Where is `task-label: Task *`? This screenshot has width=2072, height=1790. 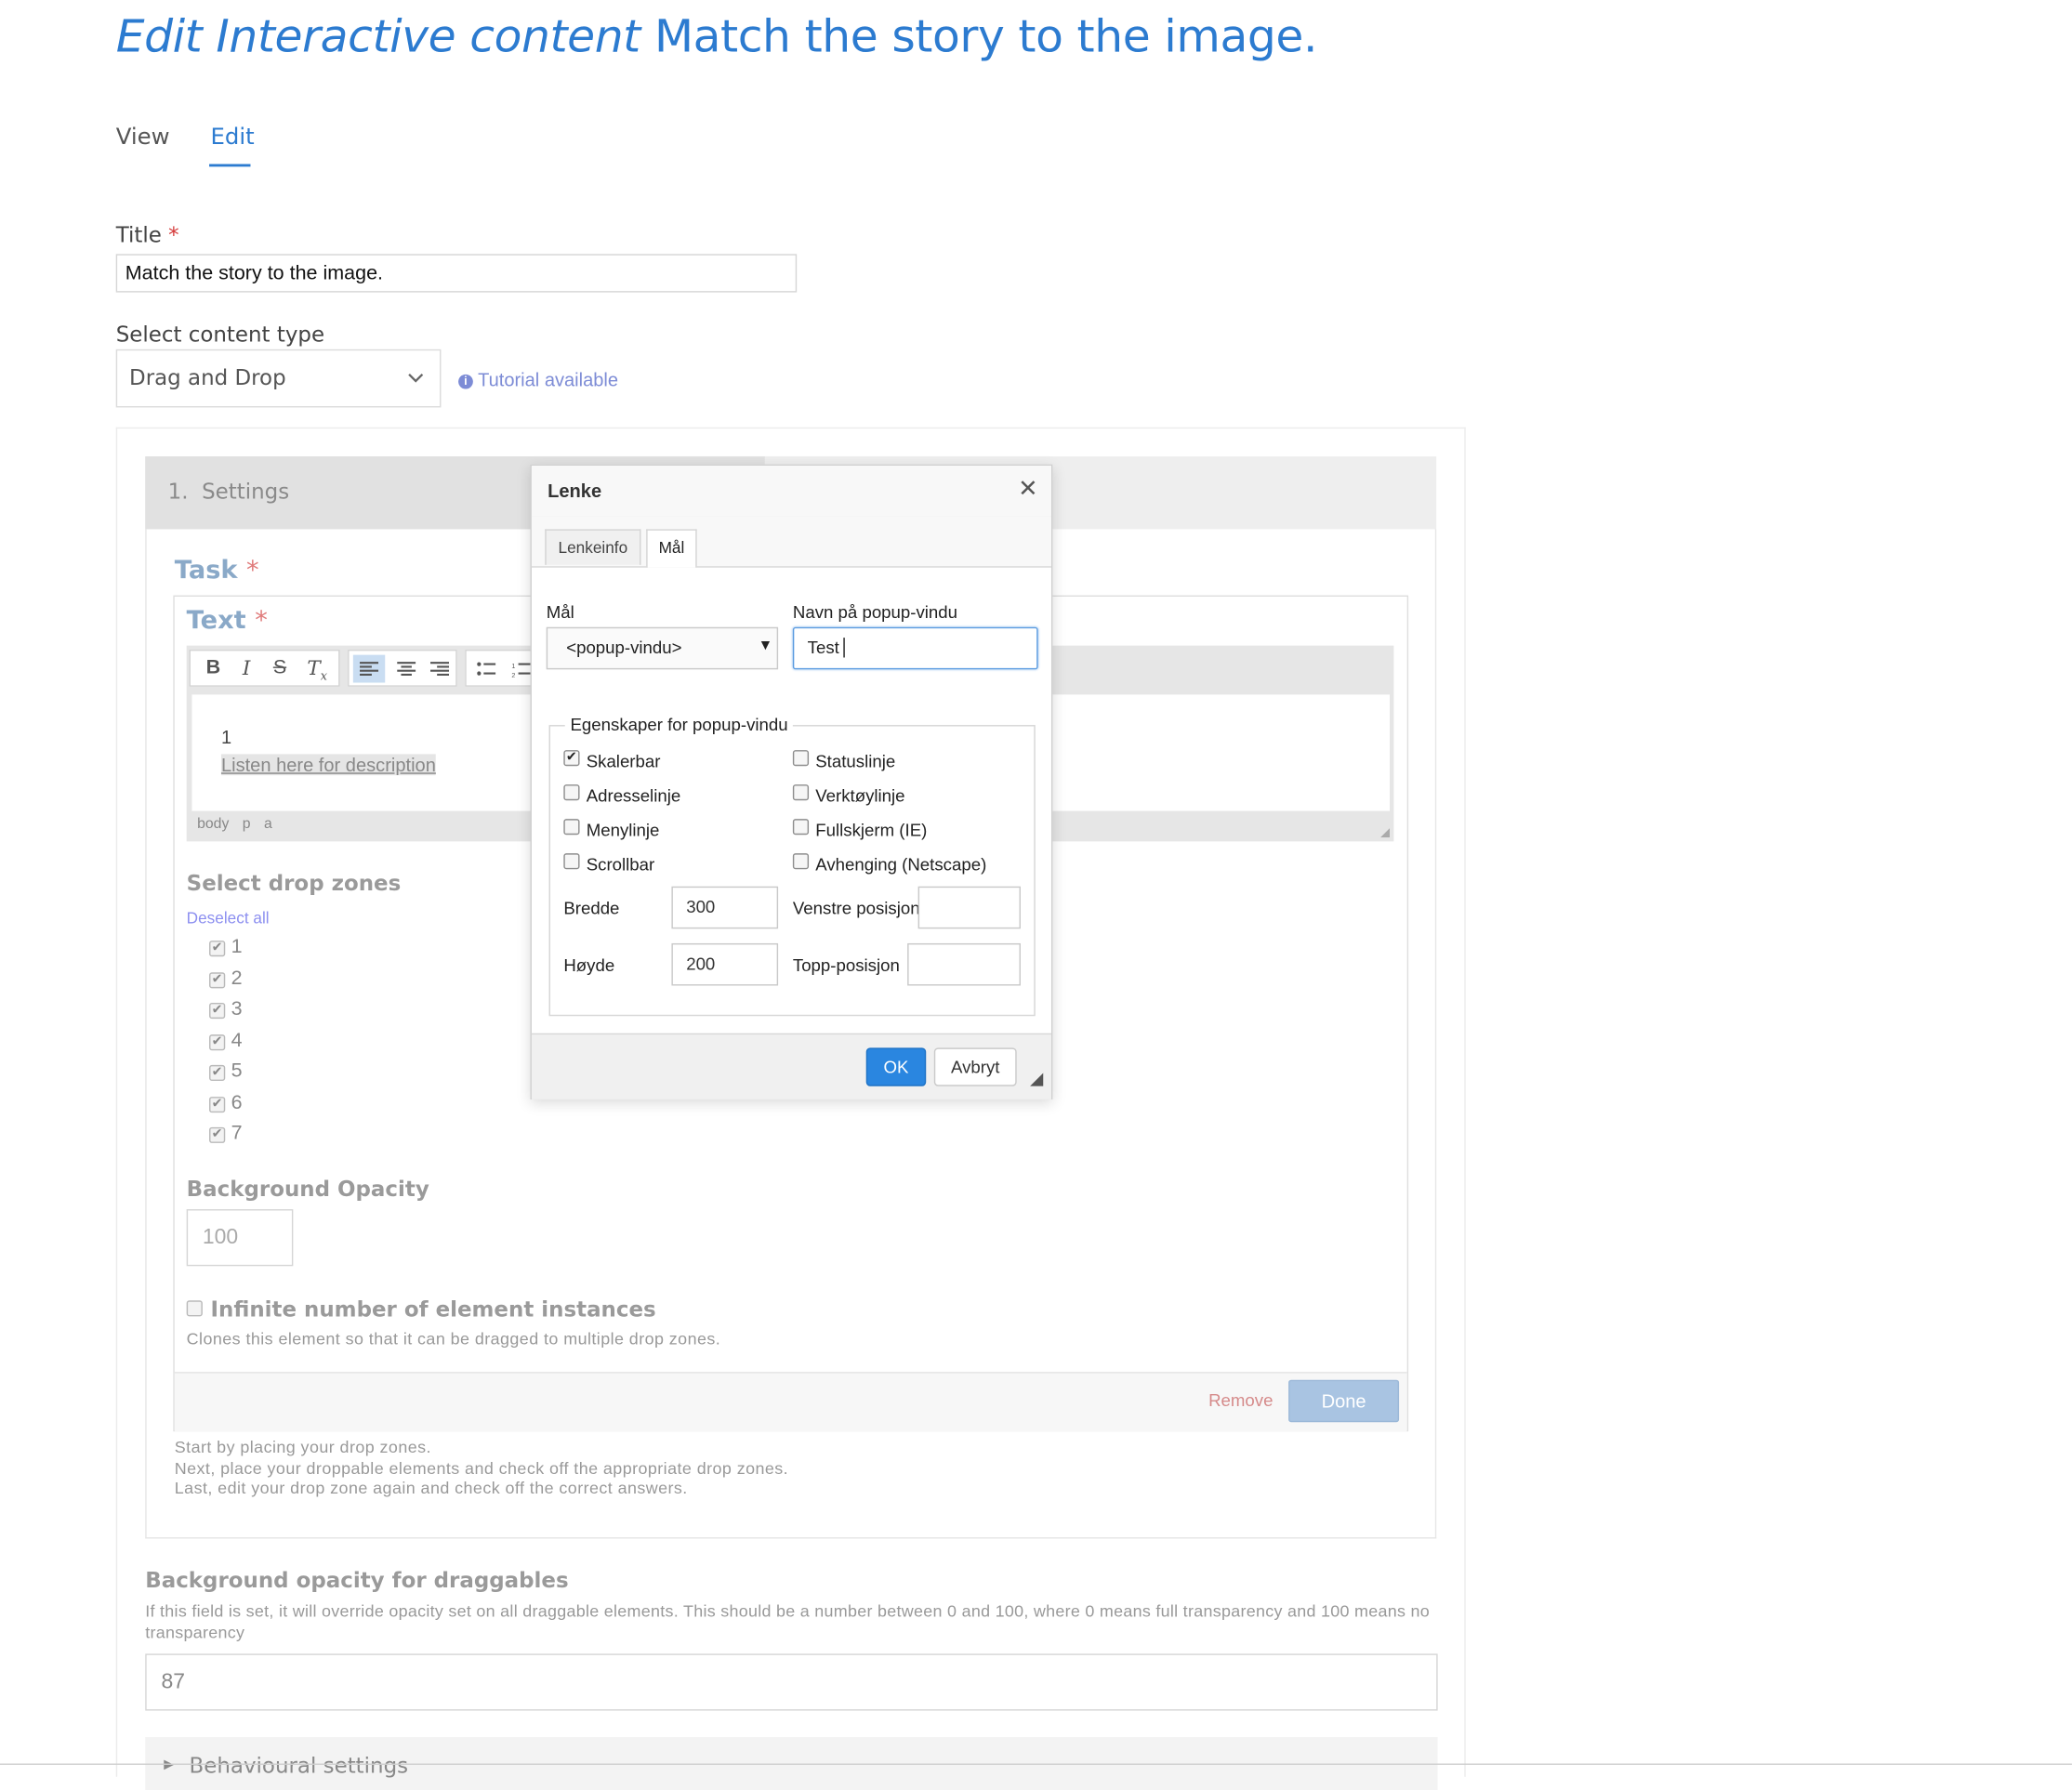
task-label: Task * is located at coordinates (217, 570).